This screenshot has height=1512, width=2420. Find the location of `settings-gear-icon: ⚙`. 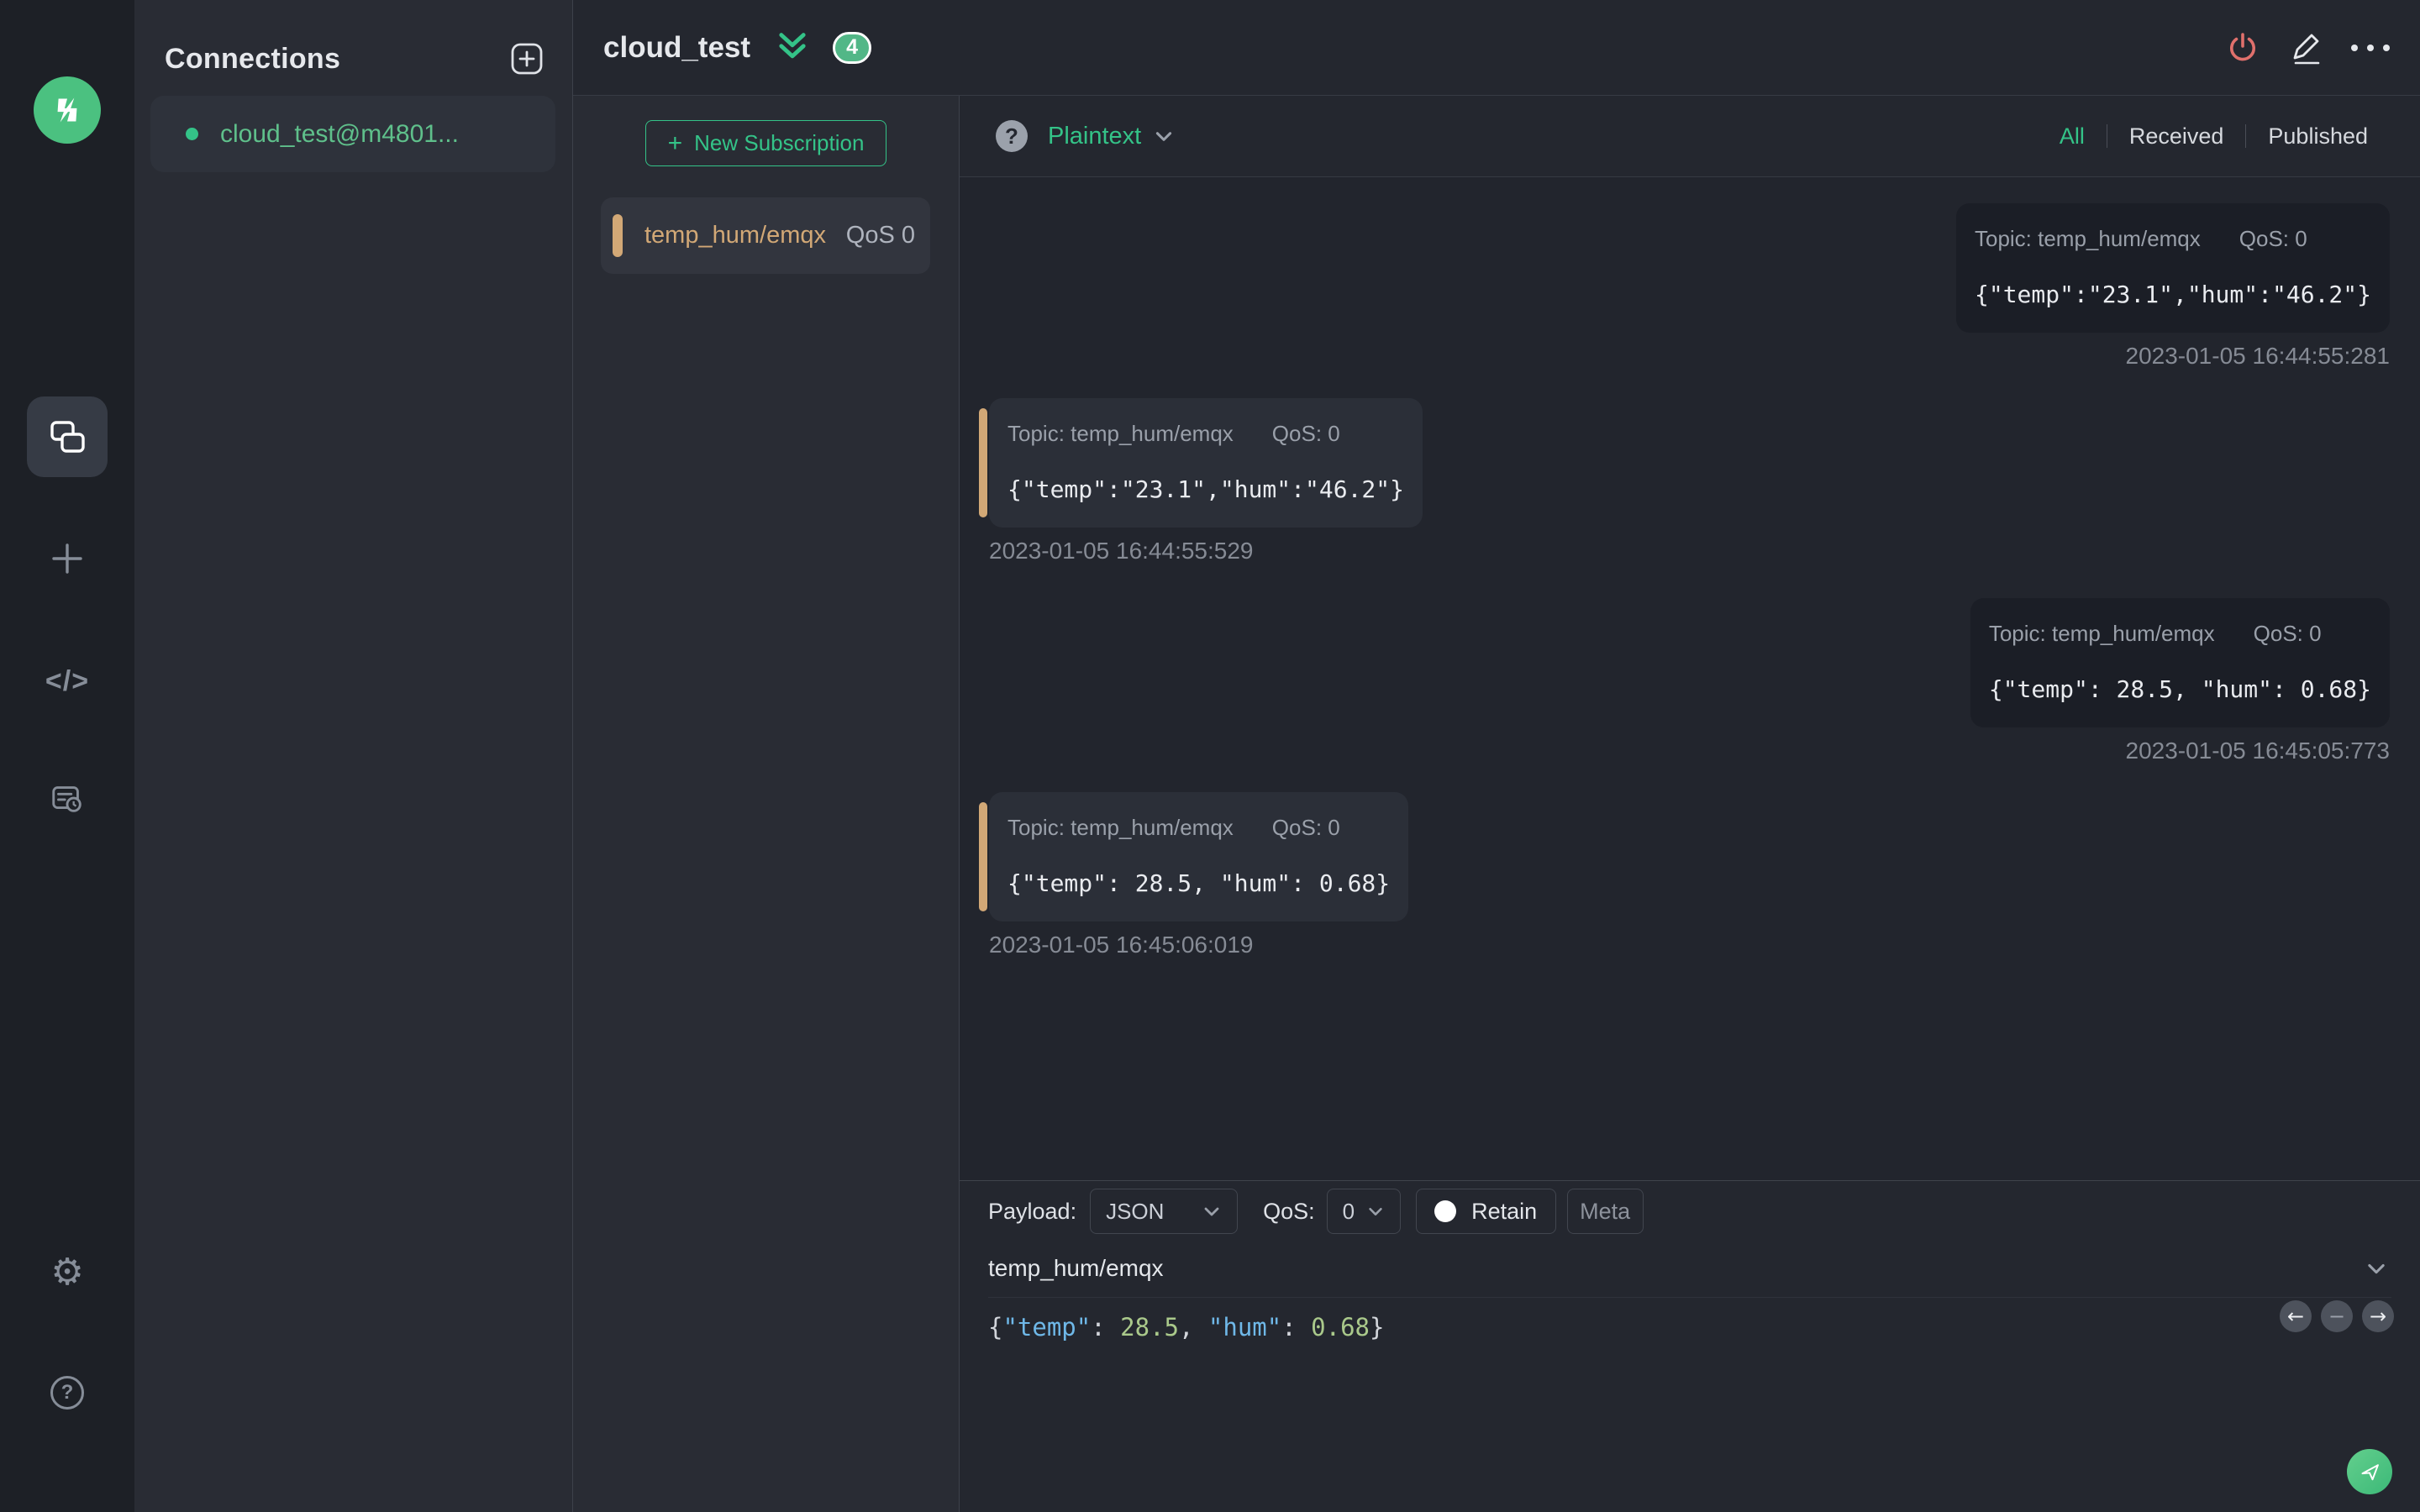

settings-gear-icon: ⚙ is located at coordinates (67, 1272).